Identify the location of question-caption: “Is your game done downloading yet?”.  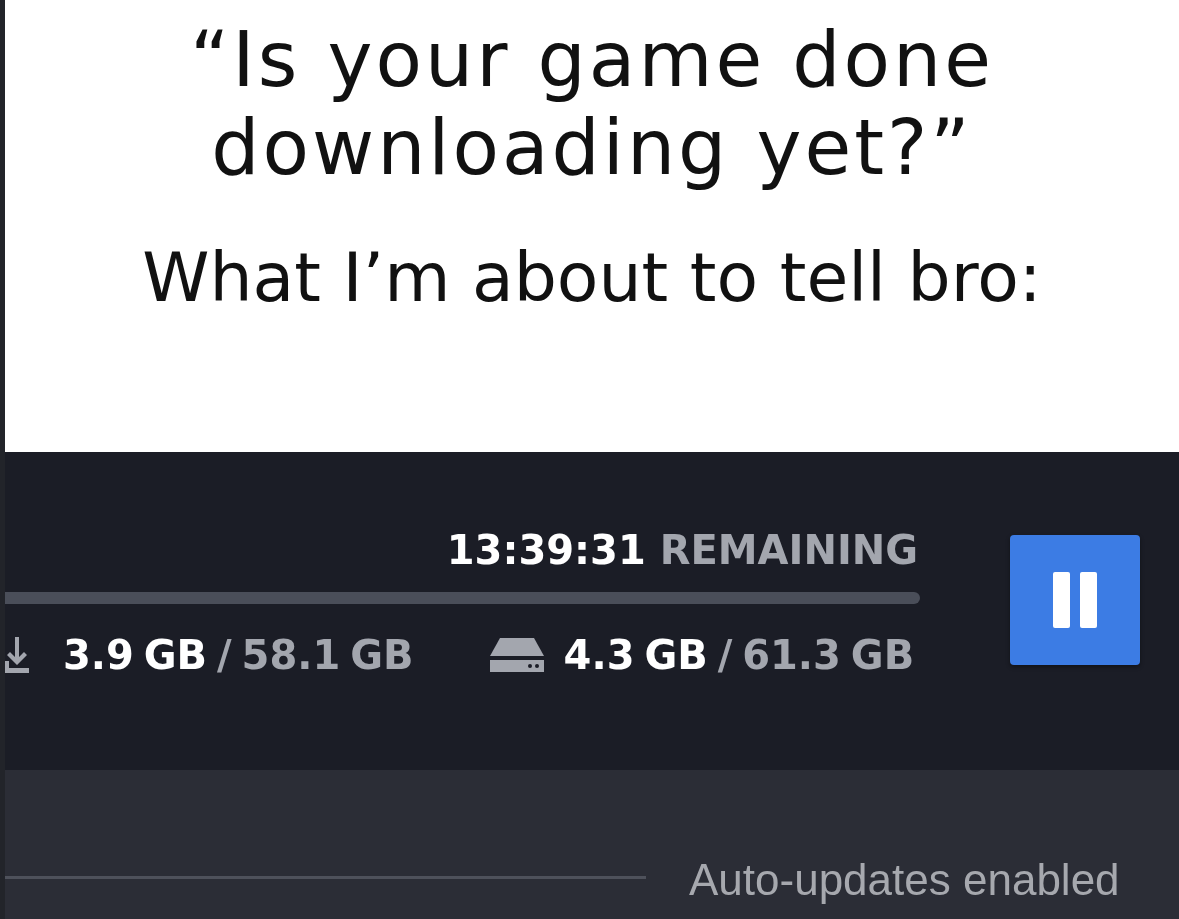
(592, 104).